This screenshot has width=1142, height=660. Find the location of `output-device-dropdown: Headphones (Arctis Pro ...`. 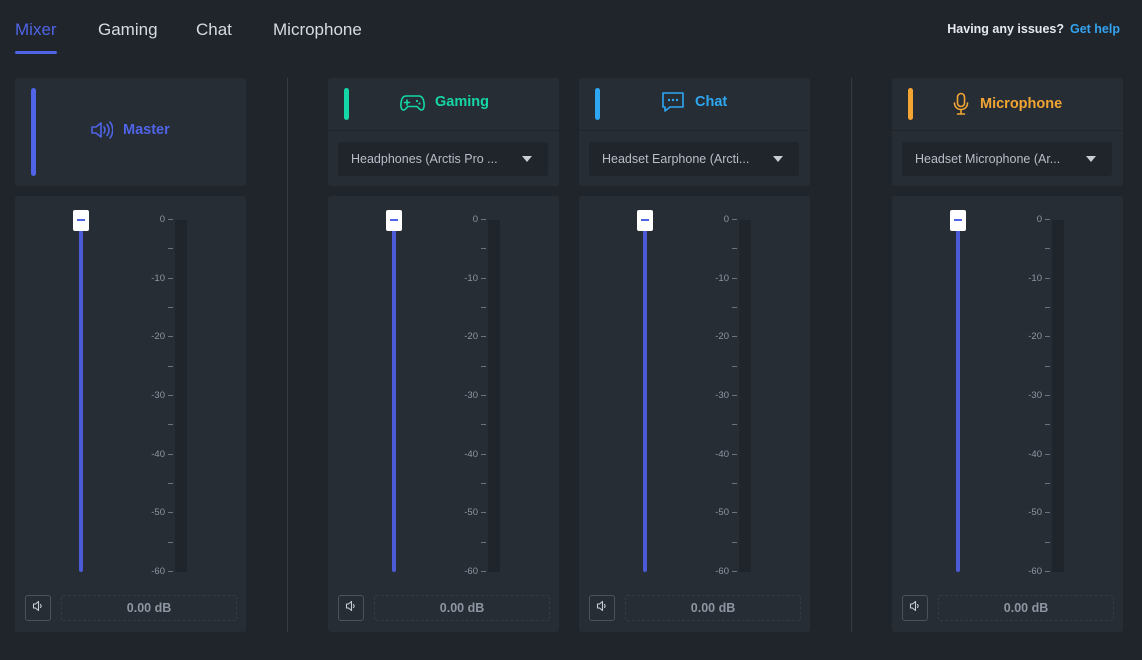

output-device-dropdown: Headphones (Arctis Pro ... is located at coordinates (443, 159).